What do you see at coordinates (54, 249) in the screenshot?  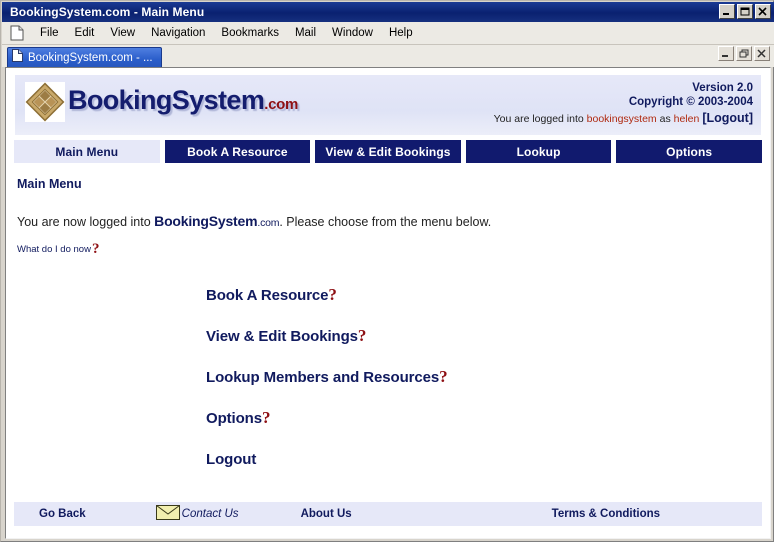 I see `what-do-i-do-now-label: What do I do now` at bounding box center [54, 249].